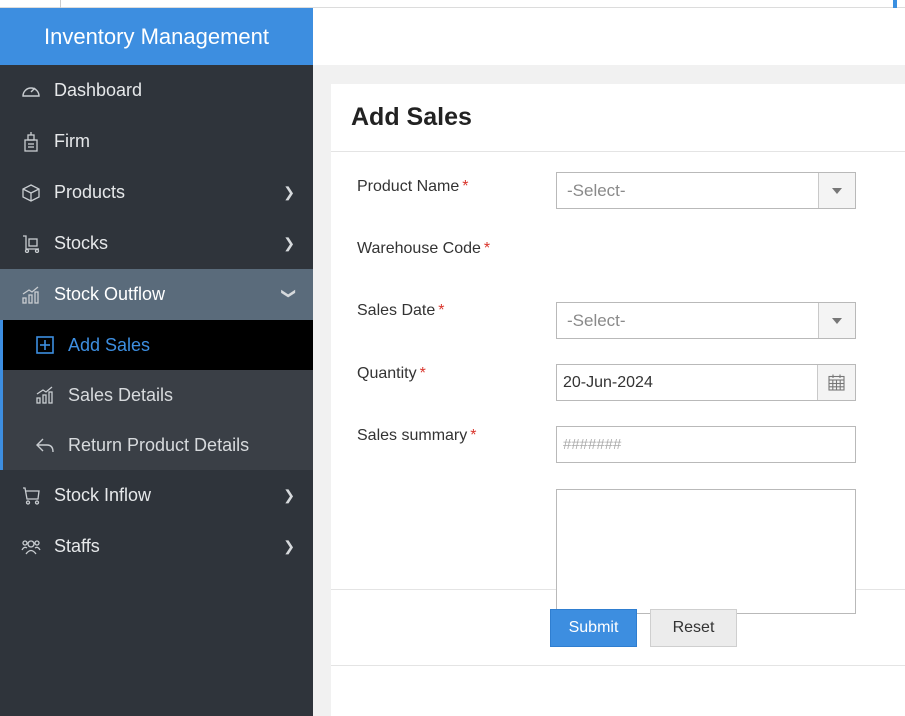 Image resolution: width=905 pixels, height=716 pixels. What do you see at coordinates (45, 345) in the screenshot?
I see `plus-square-icon` at bounding box center [45, 345].